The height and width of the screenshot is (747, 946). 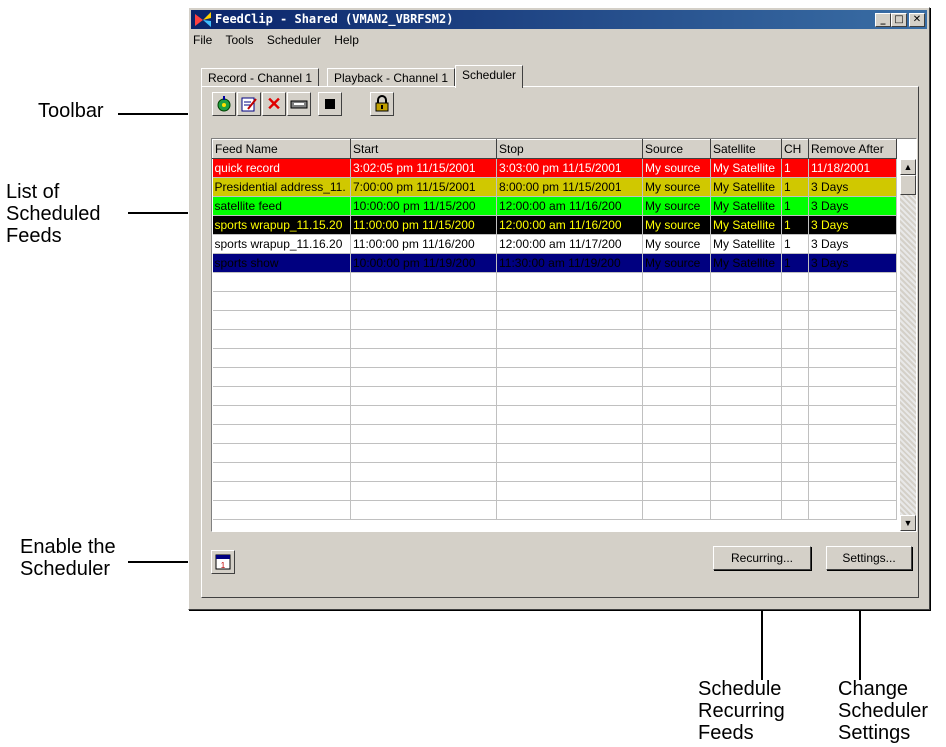 I want to click on menu-bar: File Tools Scheduler Help, so click(x=281, y=42).